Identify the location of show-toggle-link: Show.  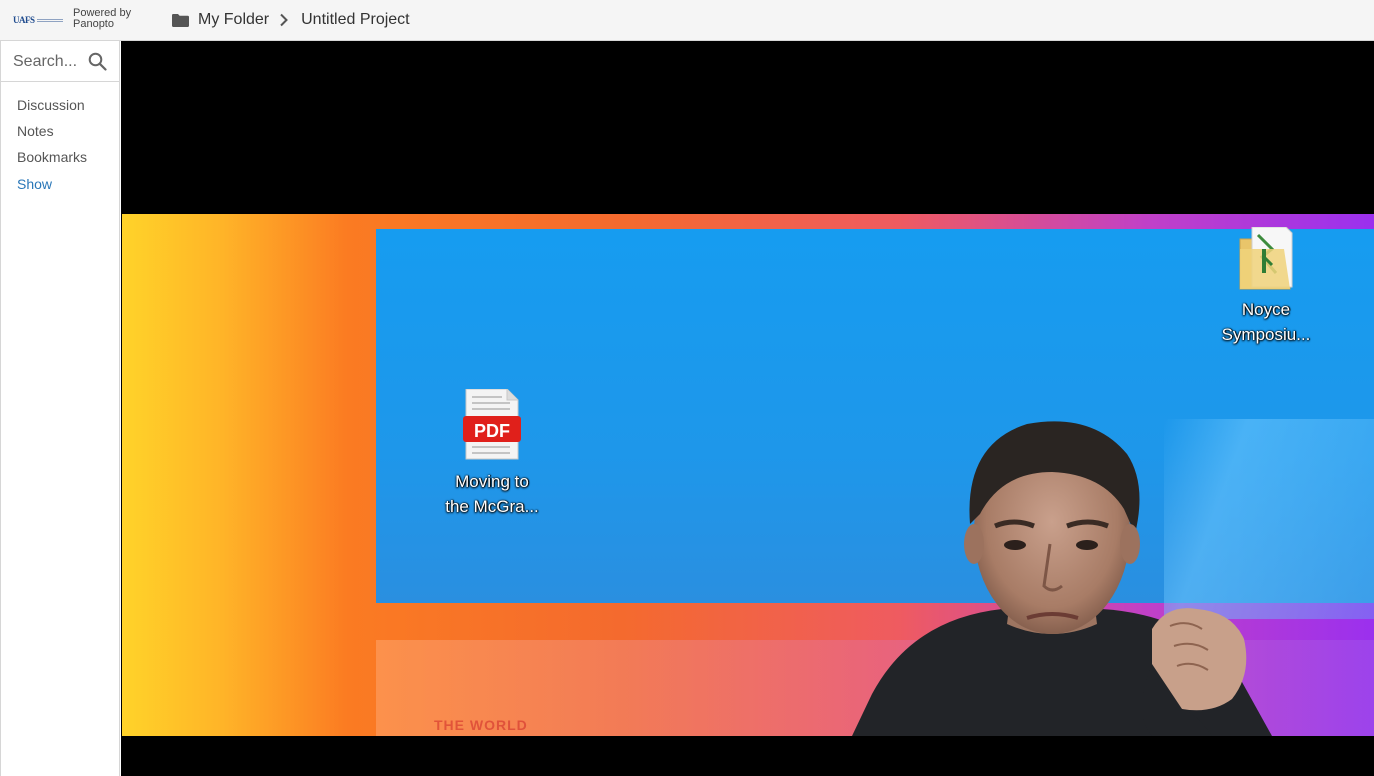
(52, 189).